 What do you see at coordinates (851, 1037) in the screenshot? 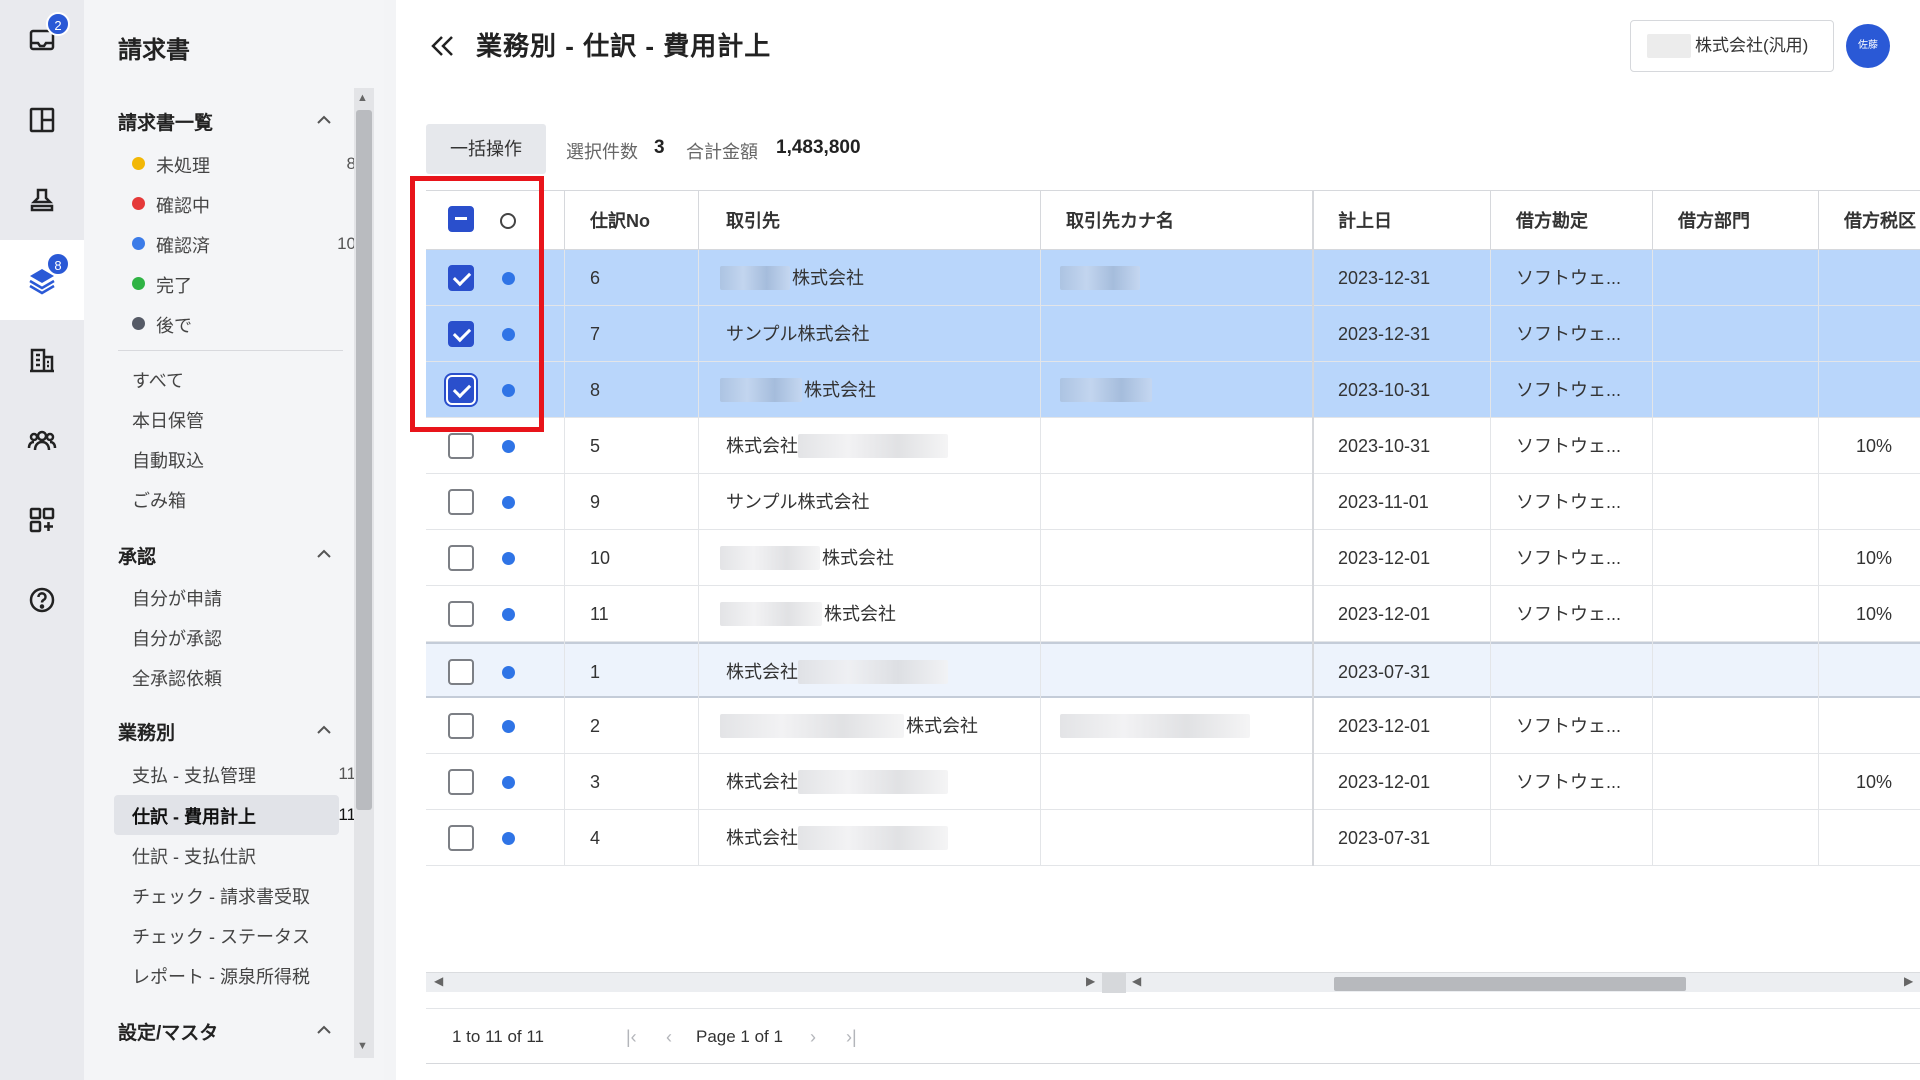
I see `last-page-icon: ›|` at bounding box center [851, 1037].